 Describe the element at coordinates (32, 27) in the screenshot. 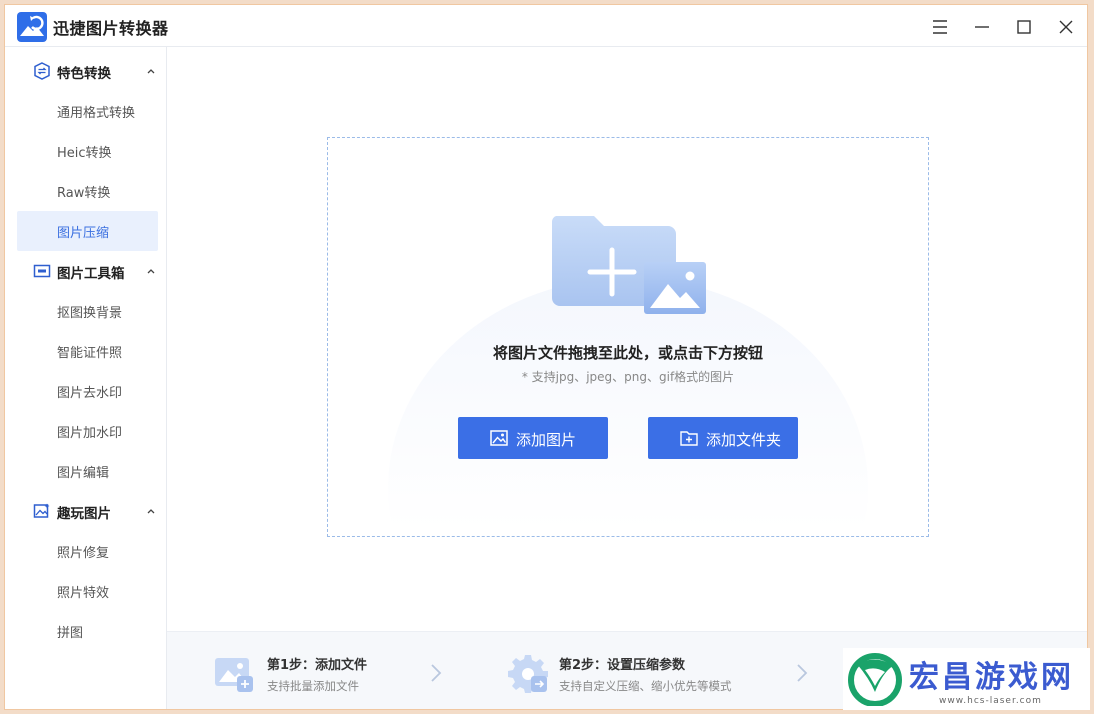

I see `app-logo-icon` at that location.